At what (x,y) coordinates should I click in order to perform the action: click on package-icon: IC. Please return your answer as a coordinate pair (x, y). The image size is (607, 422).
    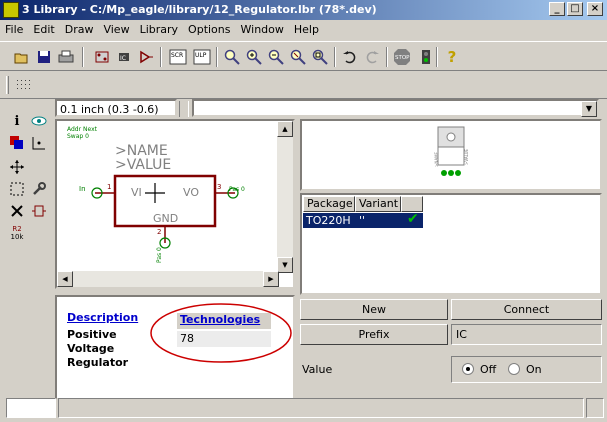
    Looking at the image, I should click on (124, 57).